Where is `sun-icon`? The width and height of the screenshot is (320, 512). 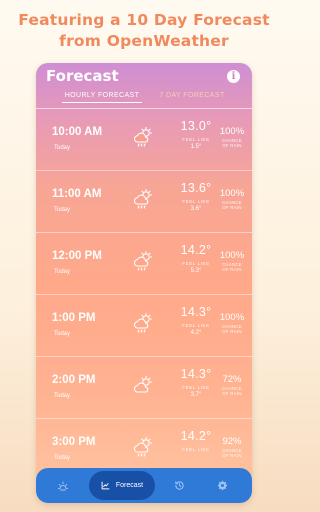 sun-icon is located at coordinates (63, 485).